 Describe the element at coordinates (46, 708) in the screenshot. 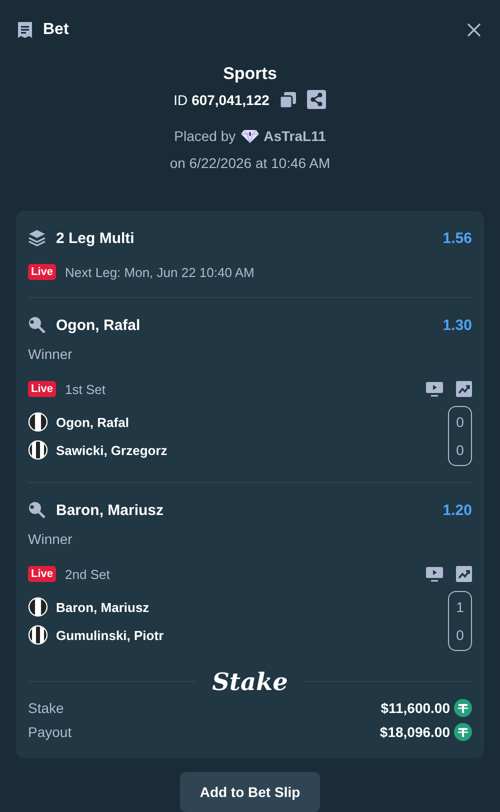

I see `total-label: Stake` at that location.